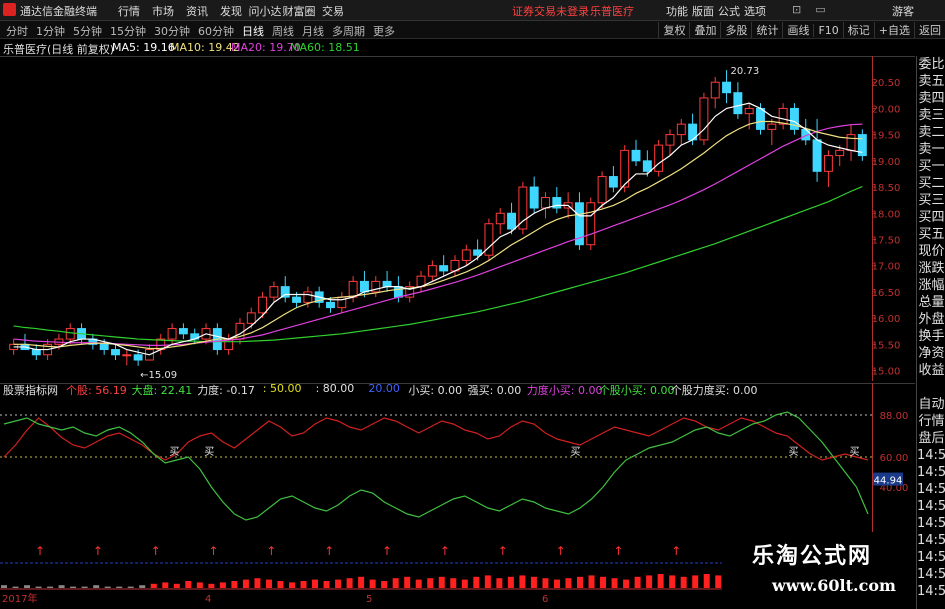 The image size is (945, 609). I want to click on price-tick-label: 20.50, so click(886, 83).